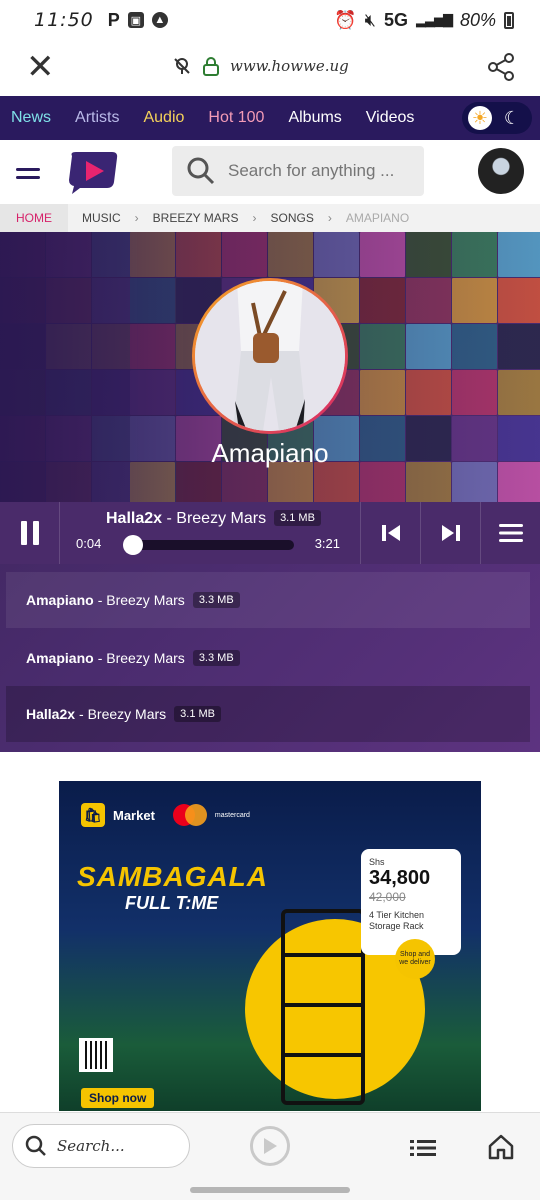 The image size is (540, 1200). I want to click on now-playing-artist: - Breezy Mars, so click(214, 518).